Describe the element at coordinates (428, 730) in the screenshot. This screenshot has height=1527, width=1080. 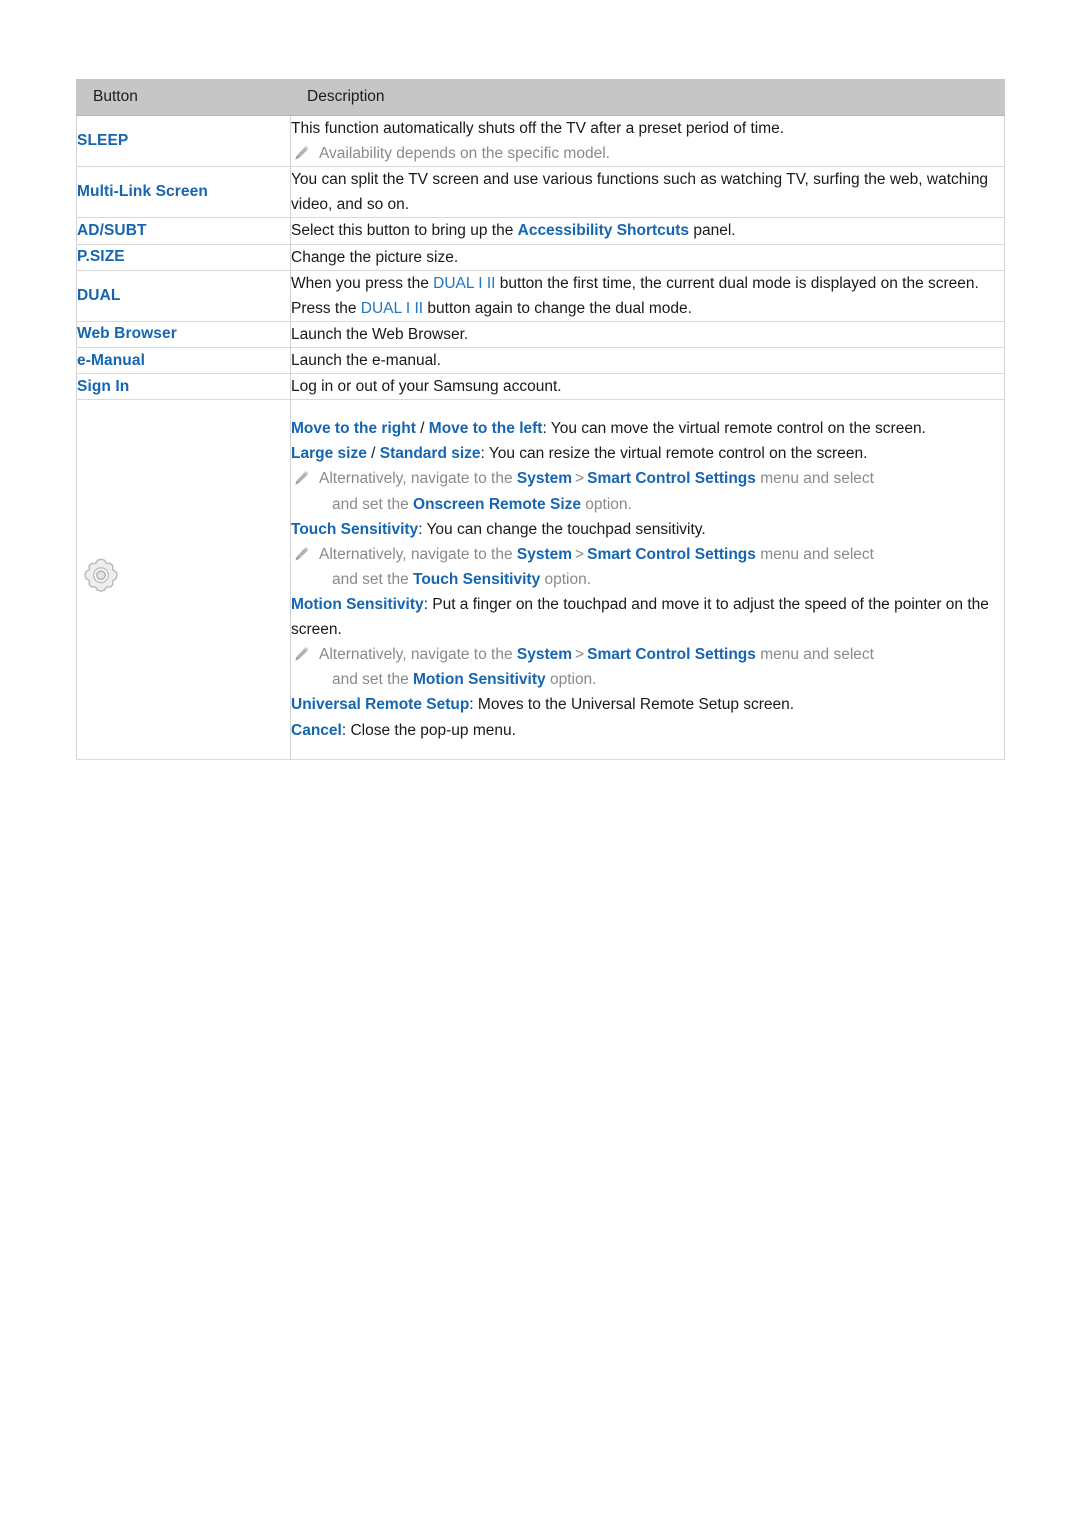
I see `text-run: : Close the pop-up menu.` at that location.